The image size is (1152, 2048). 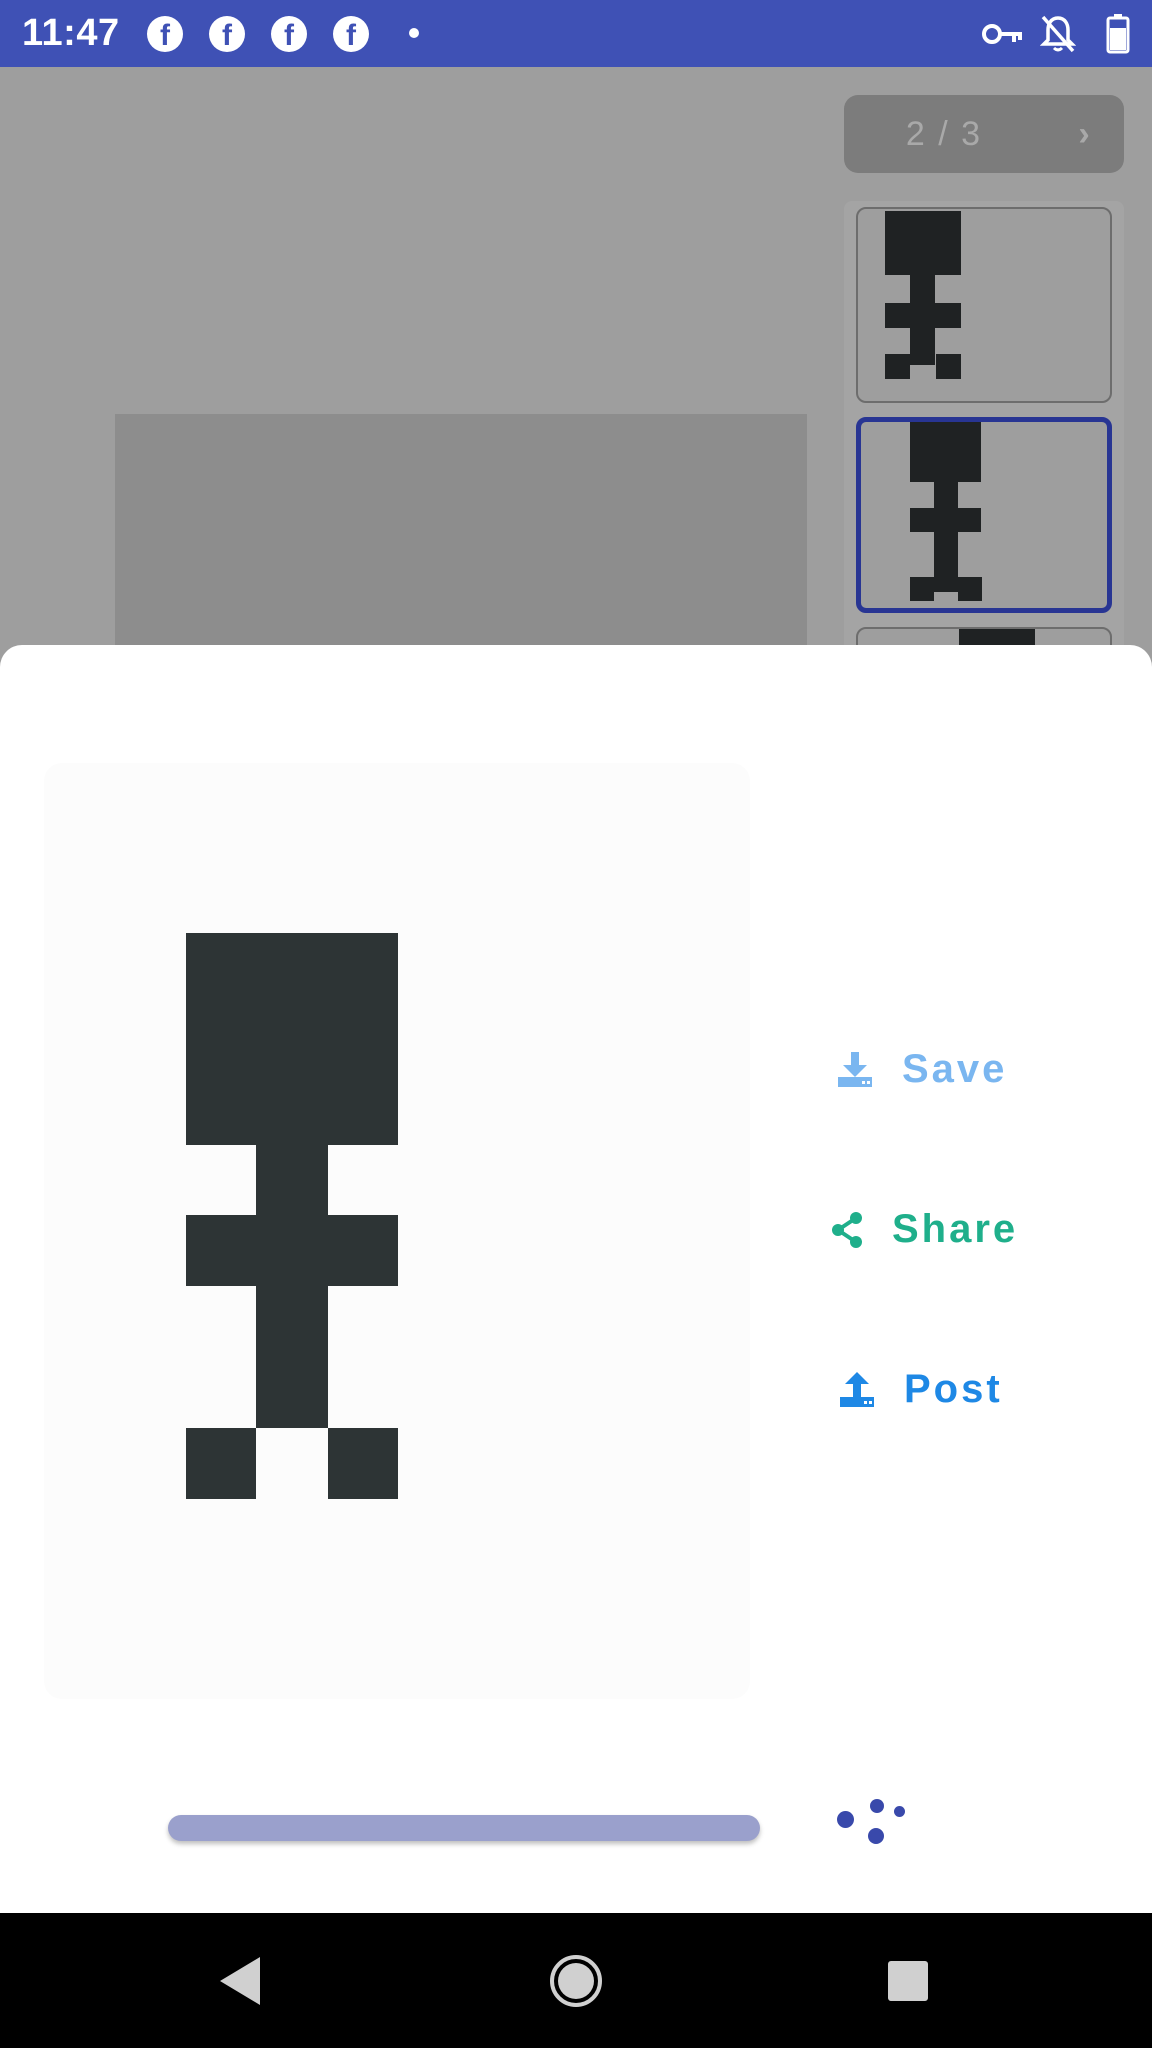 I want to click on battery-icon, so click(x=1118, y=36).